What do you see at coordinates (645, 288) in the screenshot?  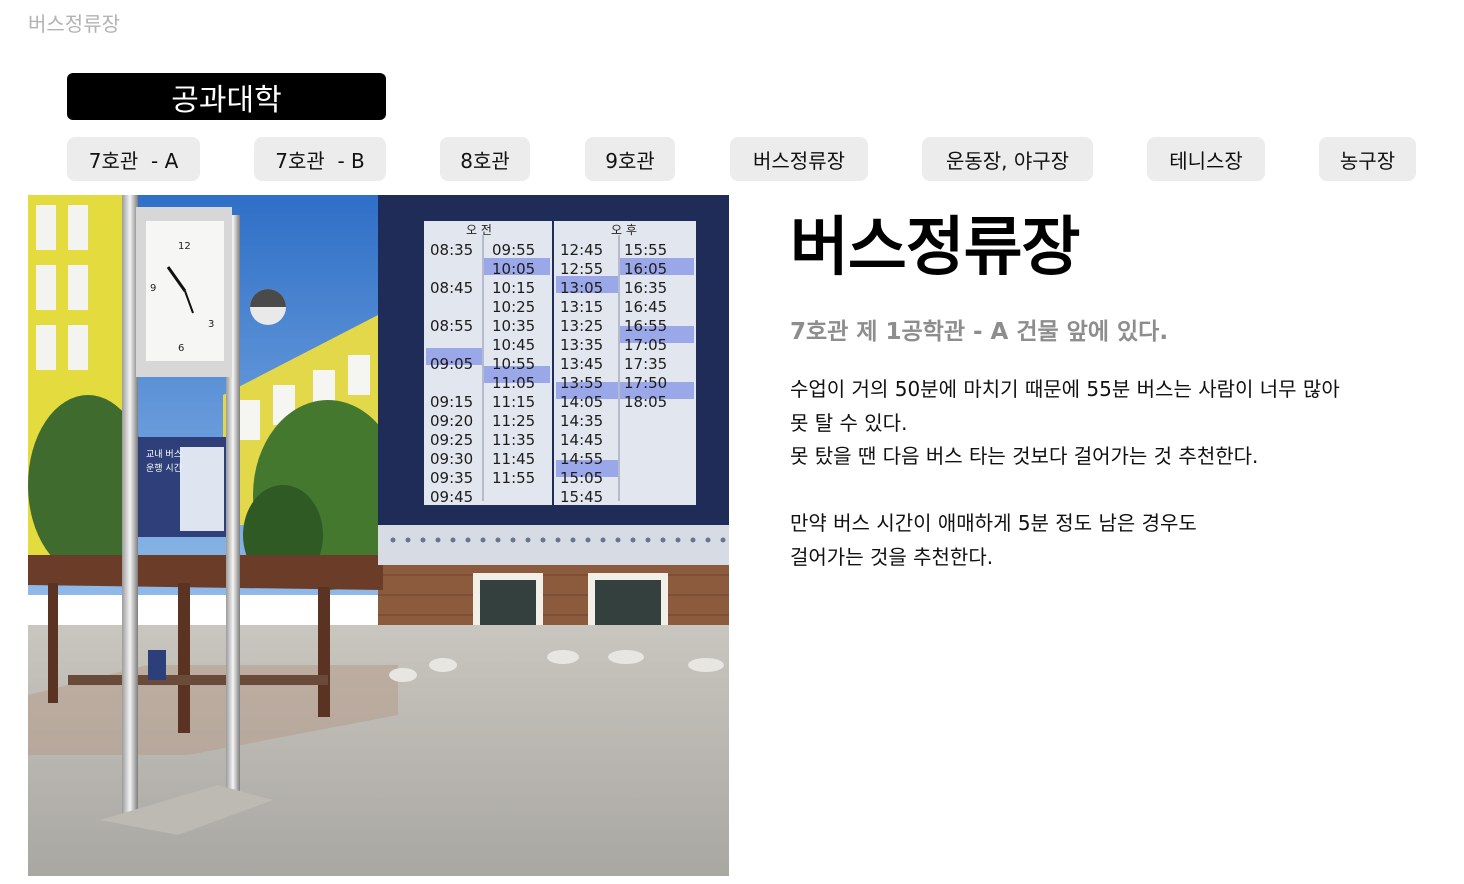 I see `schedule-time: 16:35` at bounding box center [645, 288].